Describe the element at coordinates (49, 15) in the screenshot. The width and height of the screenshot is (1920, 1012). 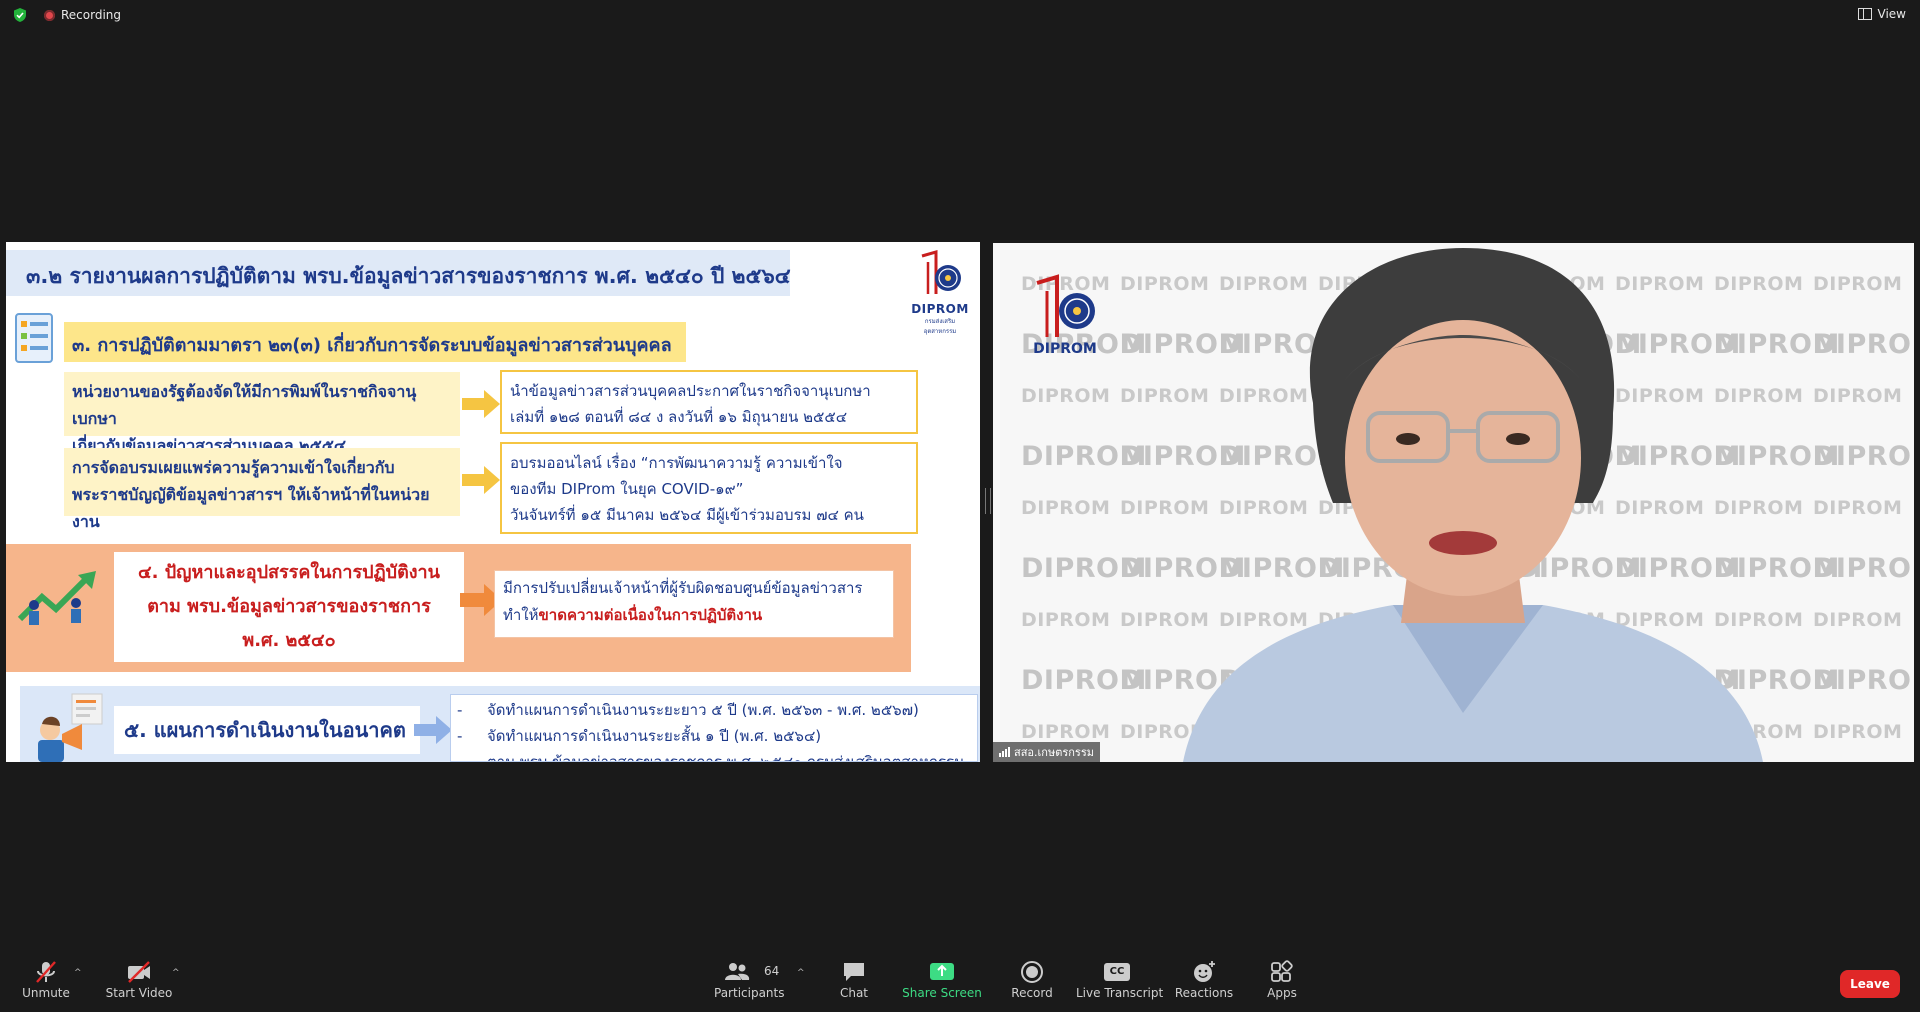
I see `recording-dot-icon` at that location.